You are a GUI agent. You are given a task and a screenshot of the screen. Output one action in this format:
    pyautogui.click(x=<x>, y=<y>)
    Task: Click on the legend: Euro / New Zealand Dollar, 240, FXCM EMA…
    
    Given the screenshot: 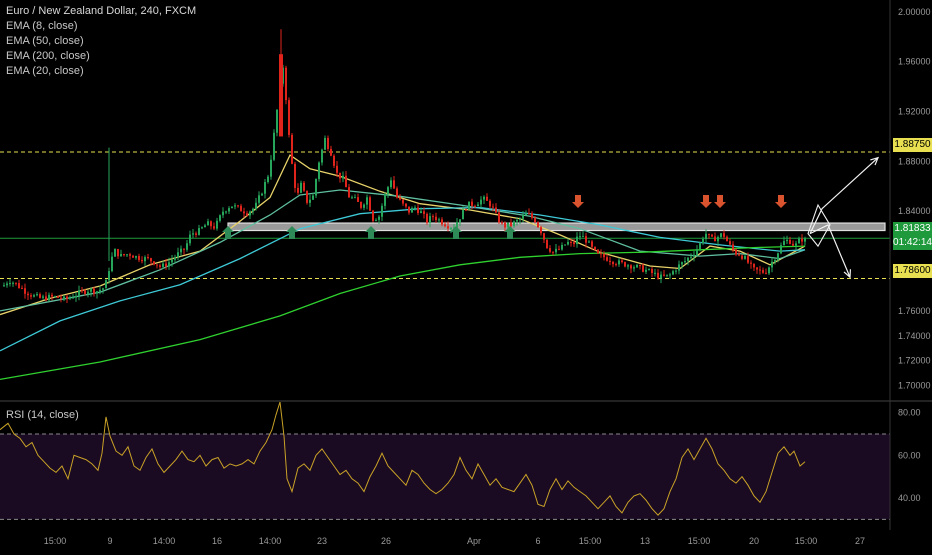 What is the action you would take?
    pyautogui.click(x=101, y=41)
    